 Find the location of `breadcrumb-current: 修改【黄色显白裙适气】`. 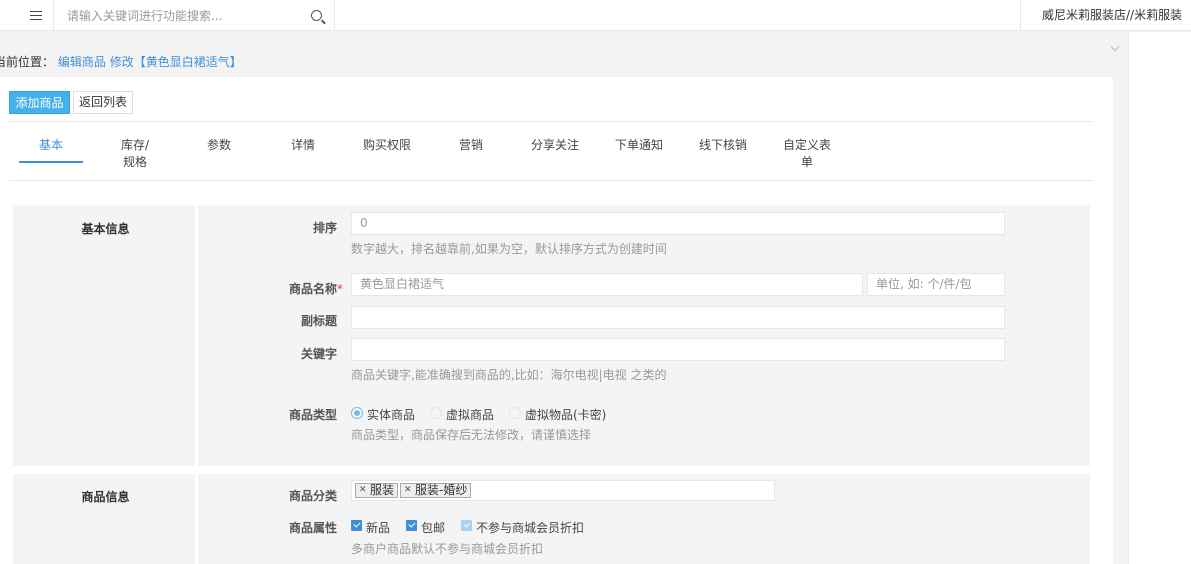

breadcrumb-current: 修改【黄色显白裙适气】 is located at coordinates (175, 62).